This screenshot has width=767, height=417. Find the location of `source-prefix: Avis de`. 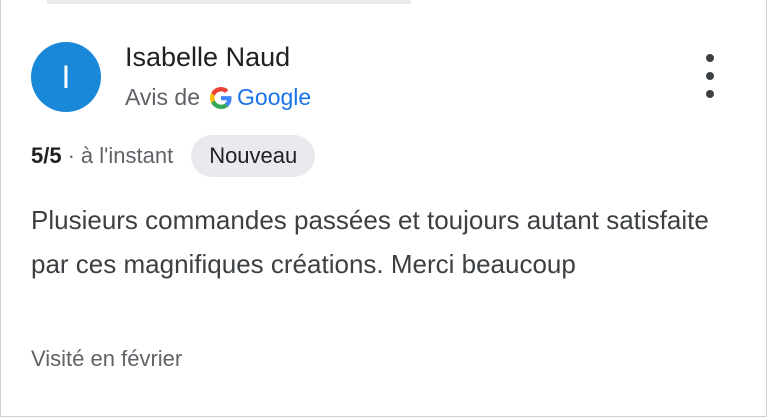

source-prefix: Avis de is located at coordinates (163, 97).